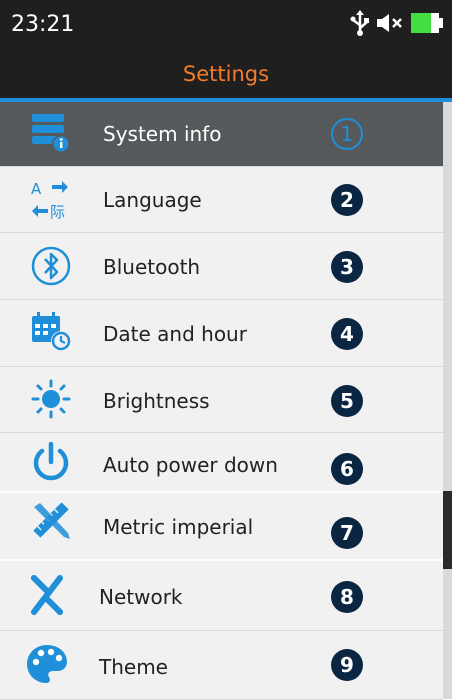 Image resolution: width=452 pixels, height=700 pixels. Describe the element at coordinates (49, 200) in the screenshot. I see `language-icon: A 际` at that location.